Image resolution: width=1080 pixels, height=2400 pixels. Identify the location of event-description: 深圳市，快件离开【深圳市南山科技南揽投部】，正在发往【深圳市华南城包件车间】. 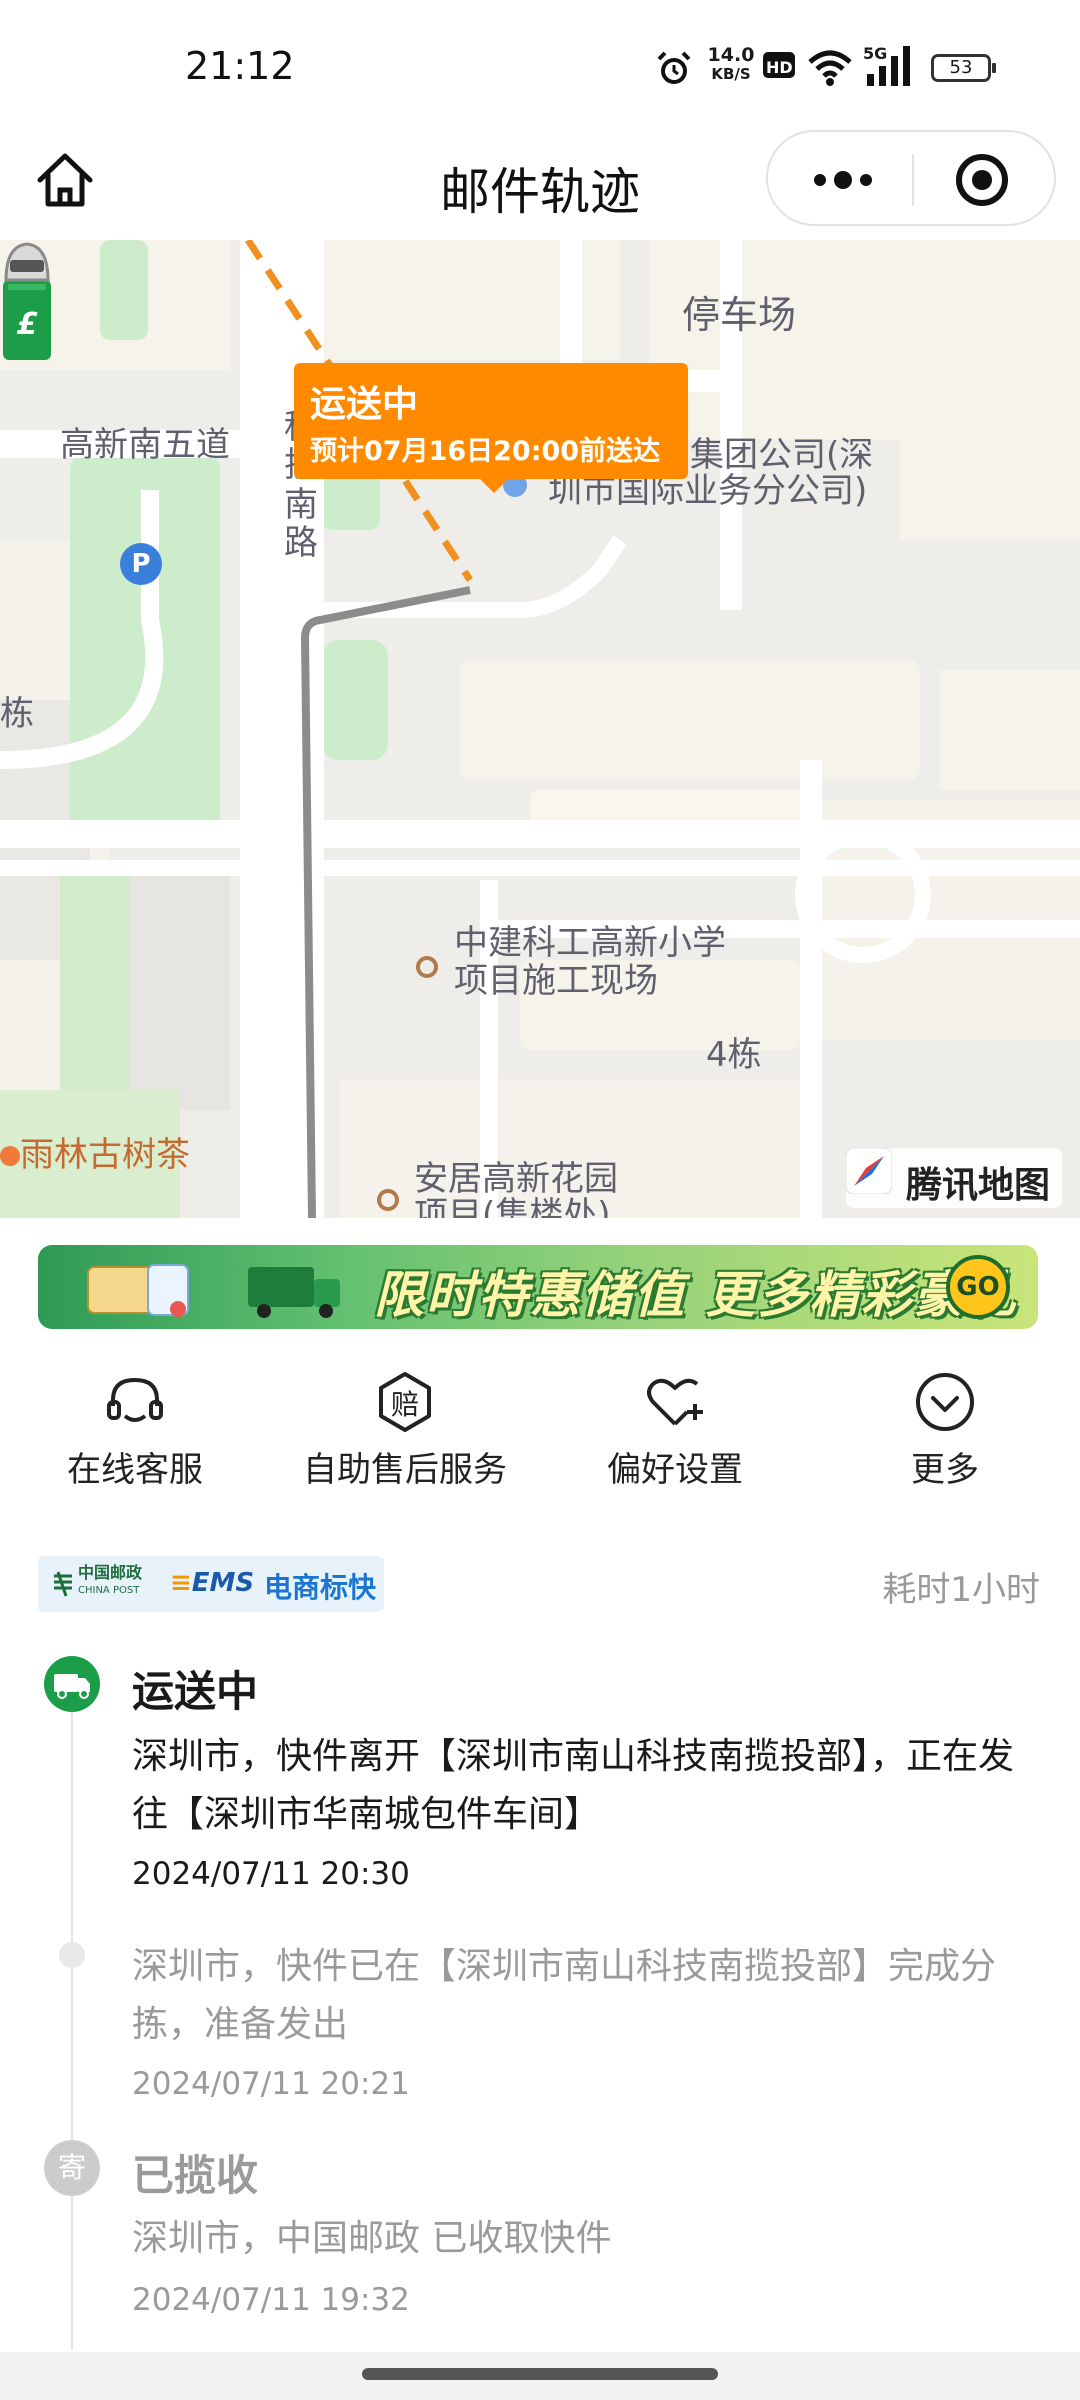
(573, 1785).